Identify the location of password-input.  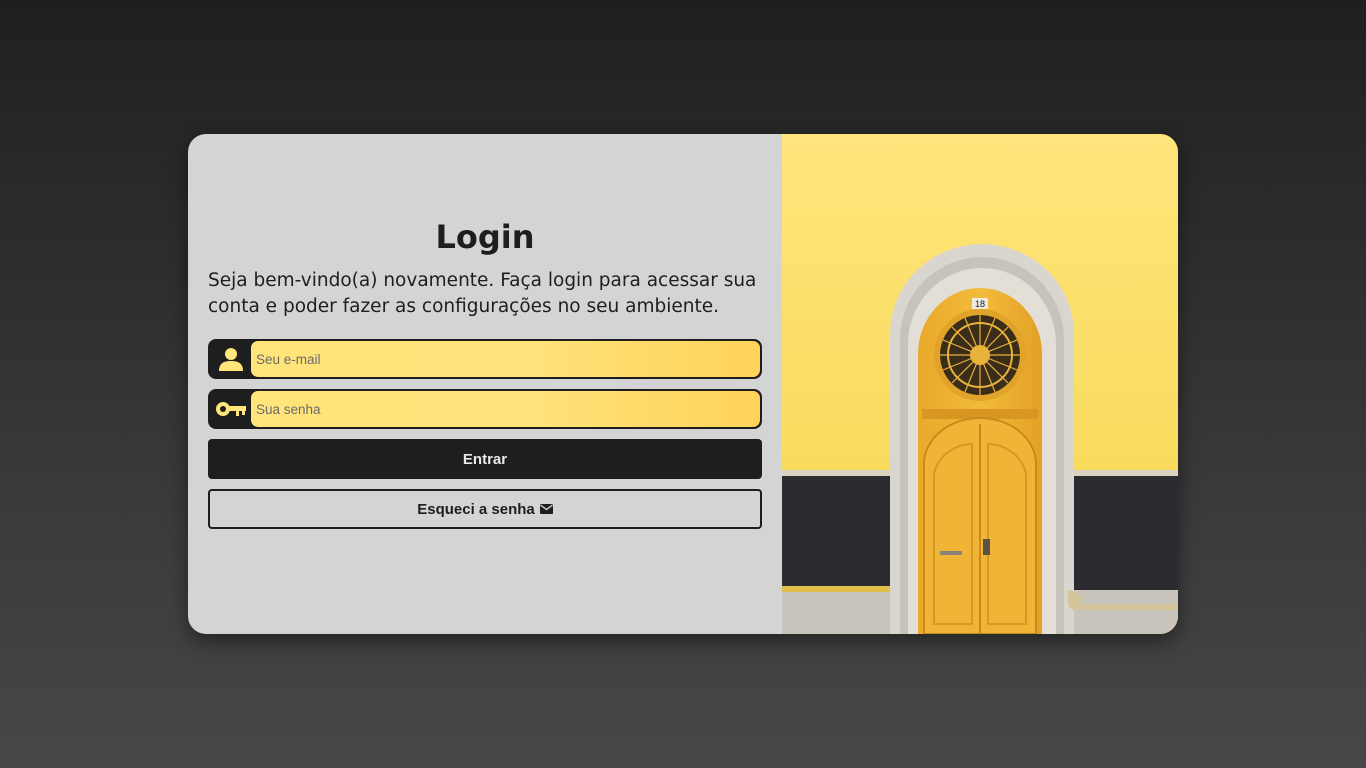
(505, 409).